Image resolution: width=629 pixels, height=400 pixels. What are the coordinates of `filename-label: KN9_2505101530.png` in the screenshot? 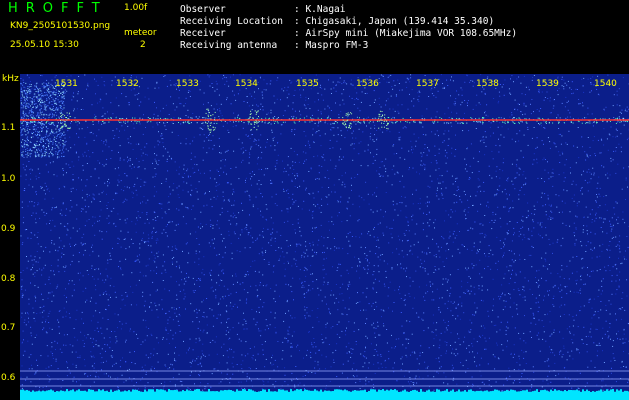 It's located at (60, 26).